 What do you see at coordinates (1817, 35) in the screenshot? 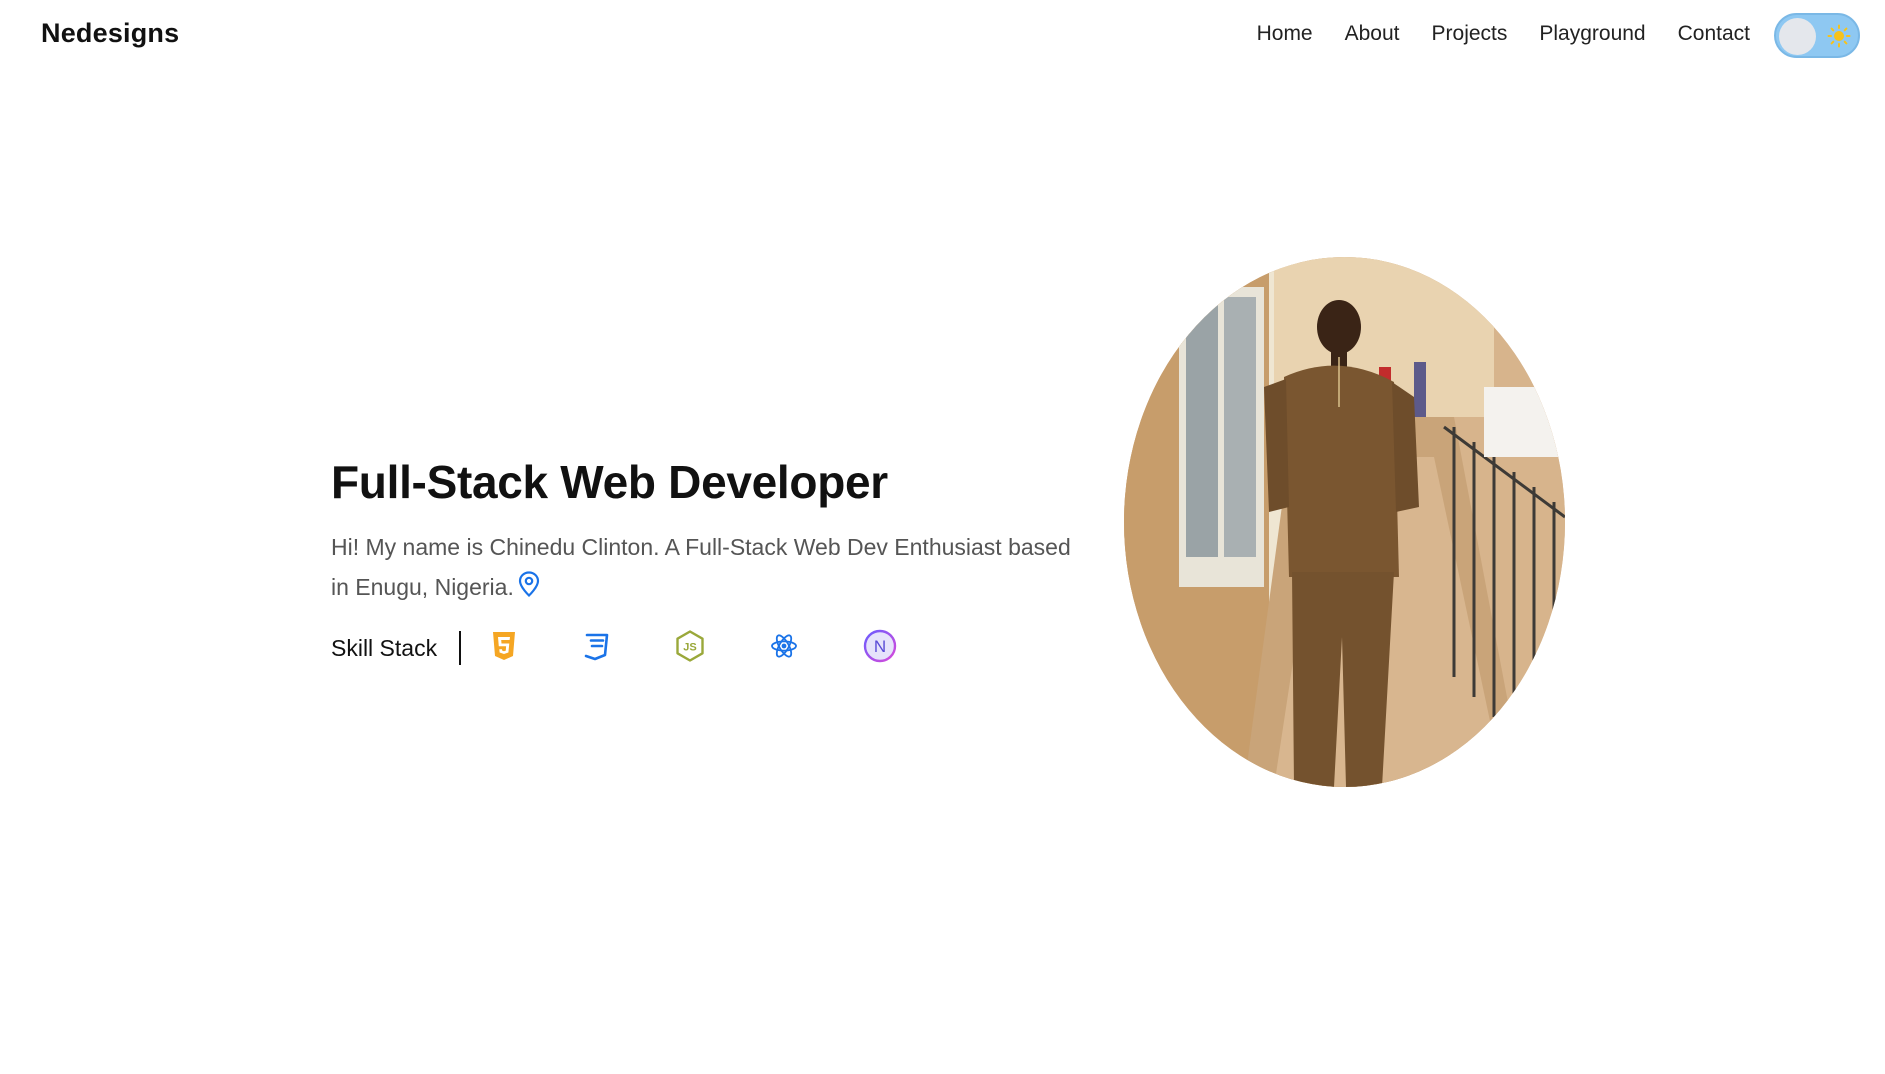
I see `theme-toggle` at bounding box center [1817, 35].